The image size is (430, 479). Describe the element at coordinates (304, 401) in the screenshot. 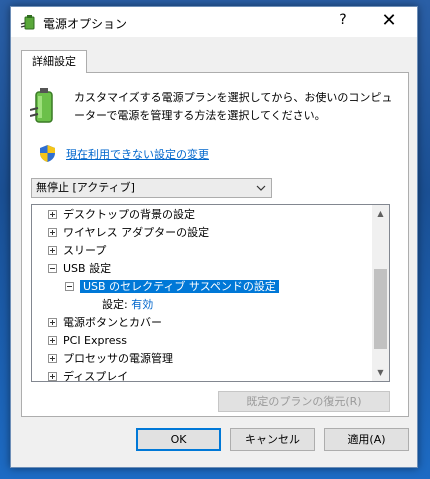

I see `restore-plan-defaults-button: 既定のプランの復元(R)` at that location.